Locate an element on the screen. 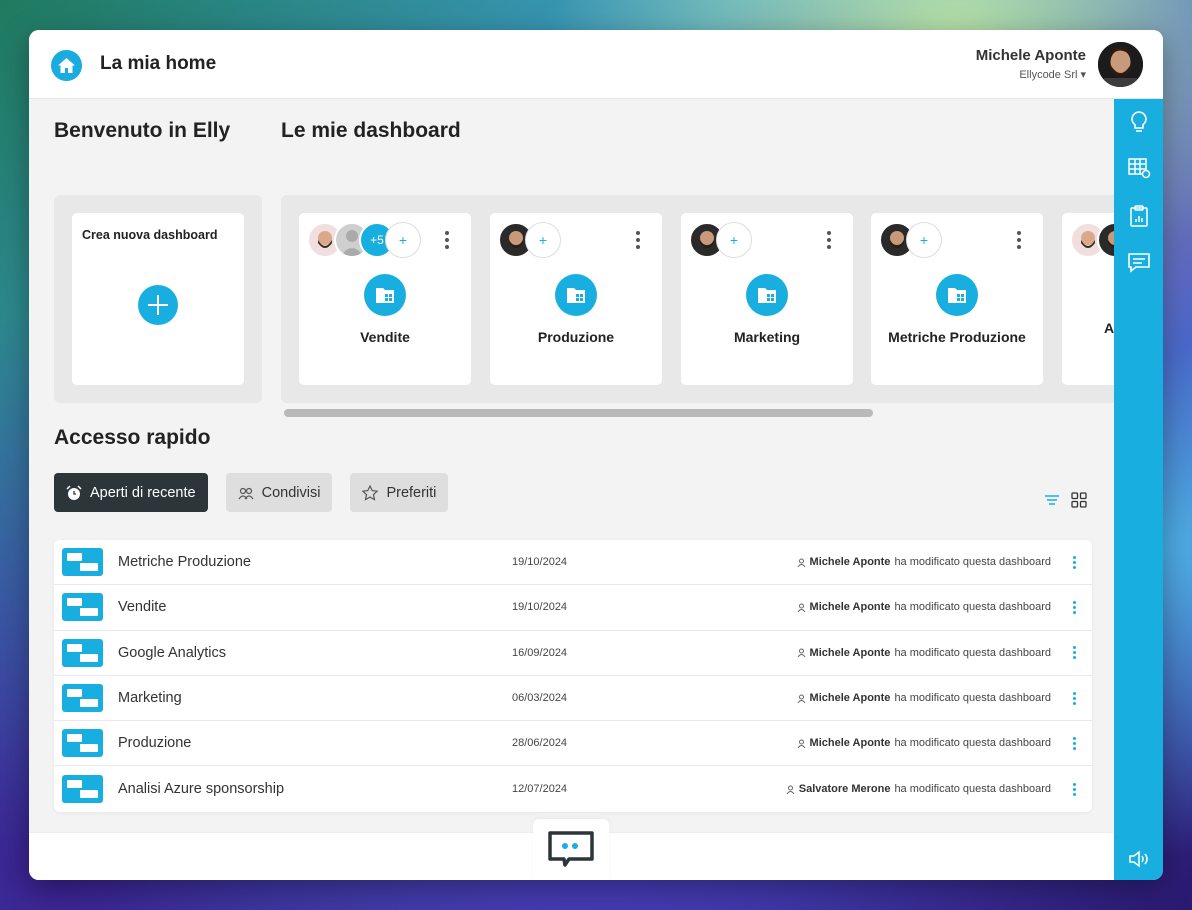 Image resolution: width=1192 pixels, height=910 pixels. dashboard-card: + Marketing is located at coordinates (767, 299).